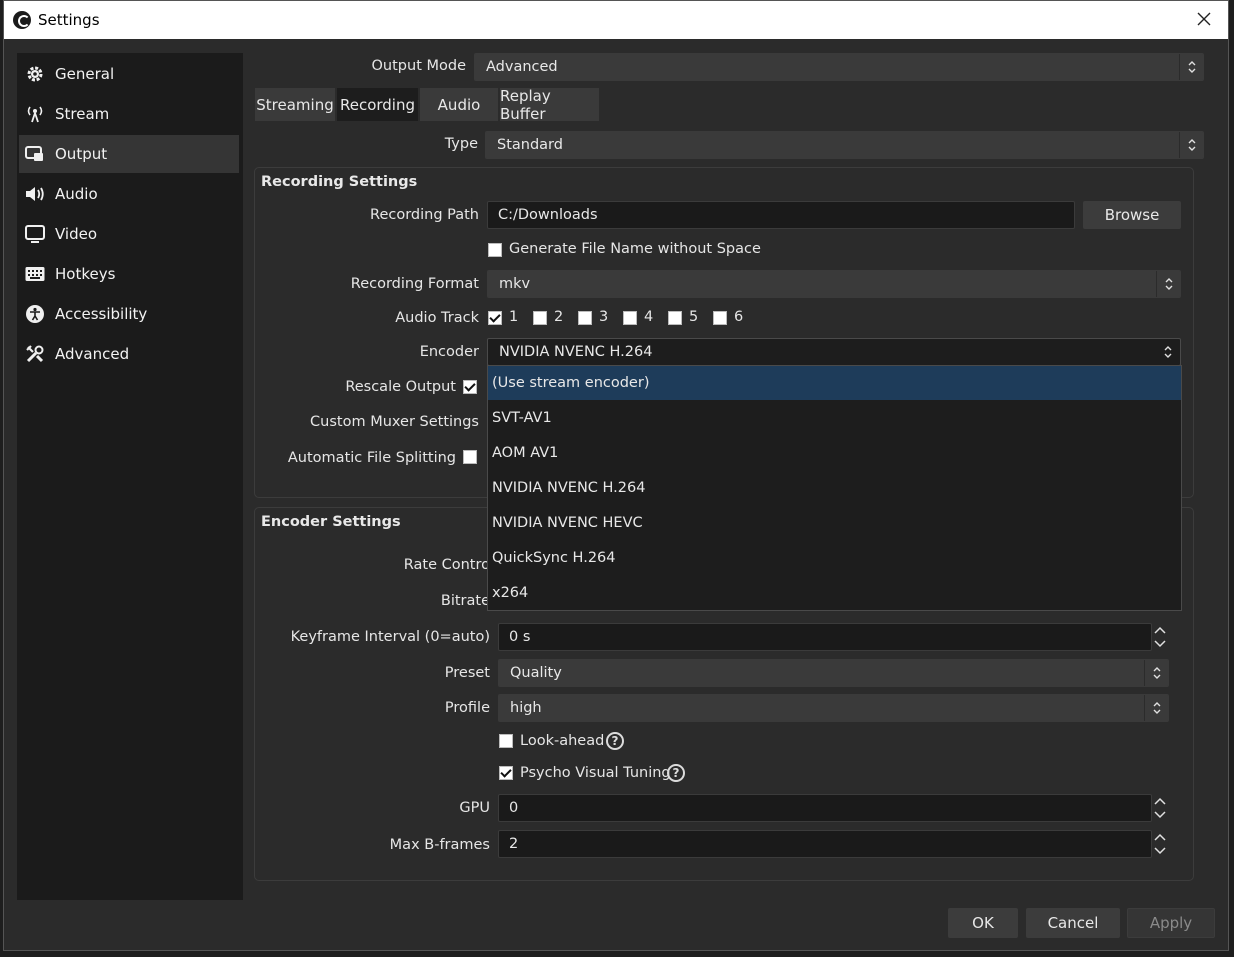 The image size is (1234, 957). I want to click on tools-icon, so click(35, 354).